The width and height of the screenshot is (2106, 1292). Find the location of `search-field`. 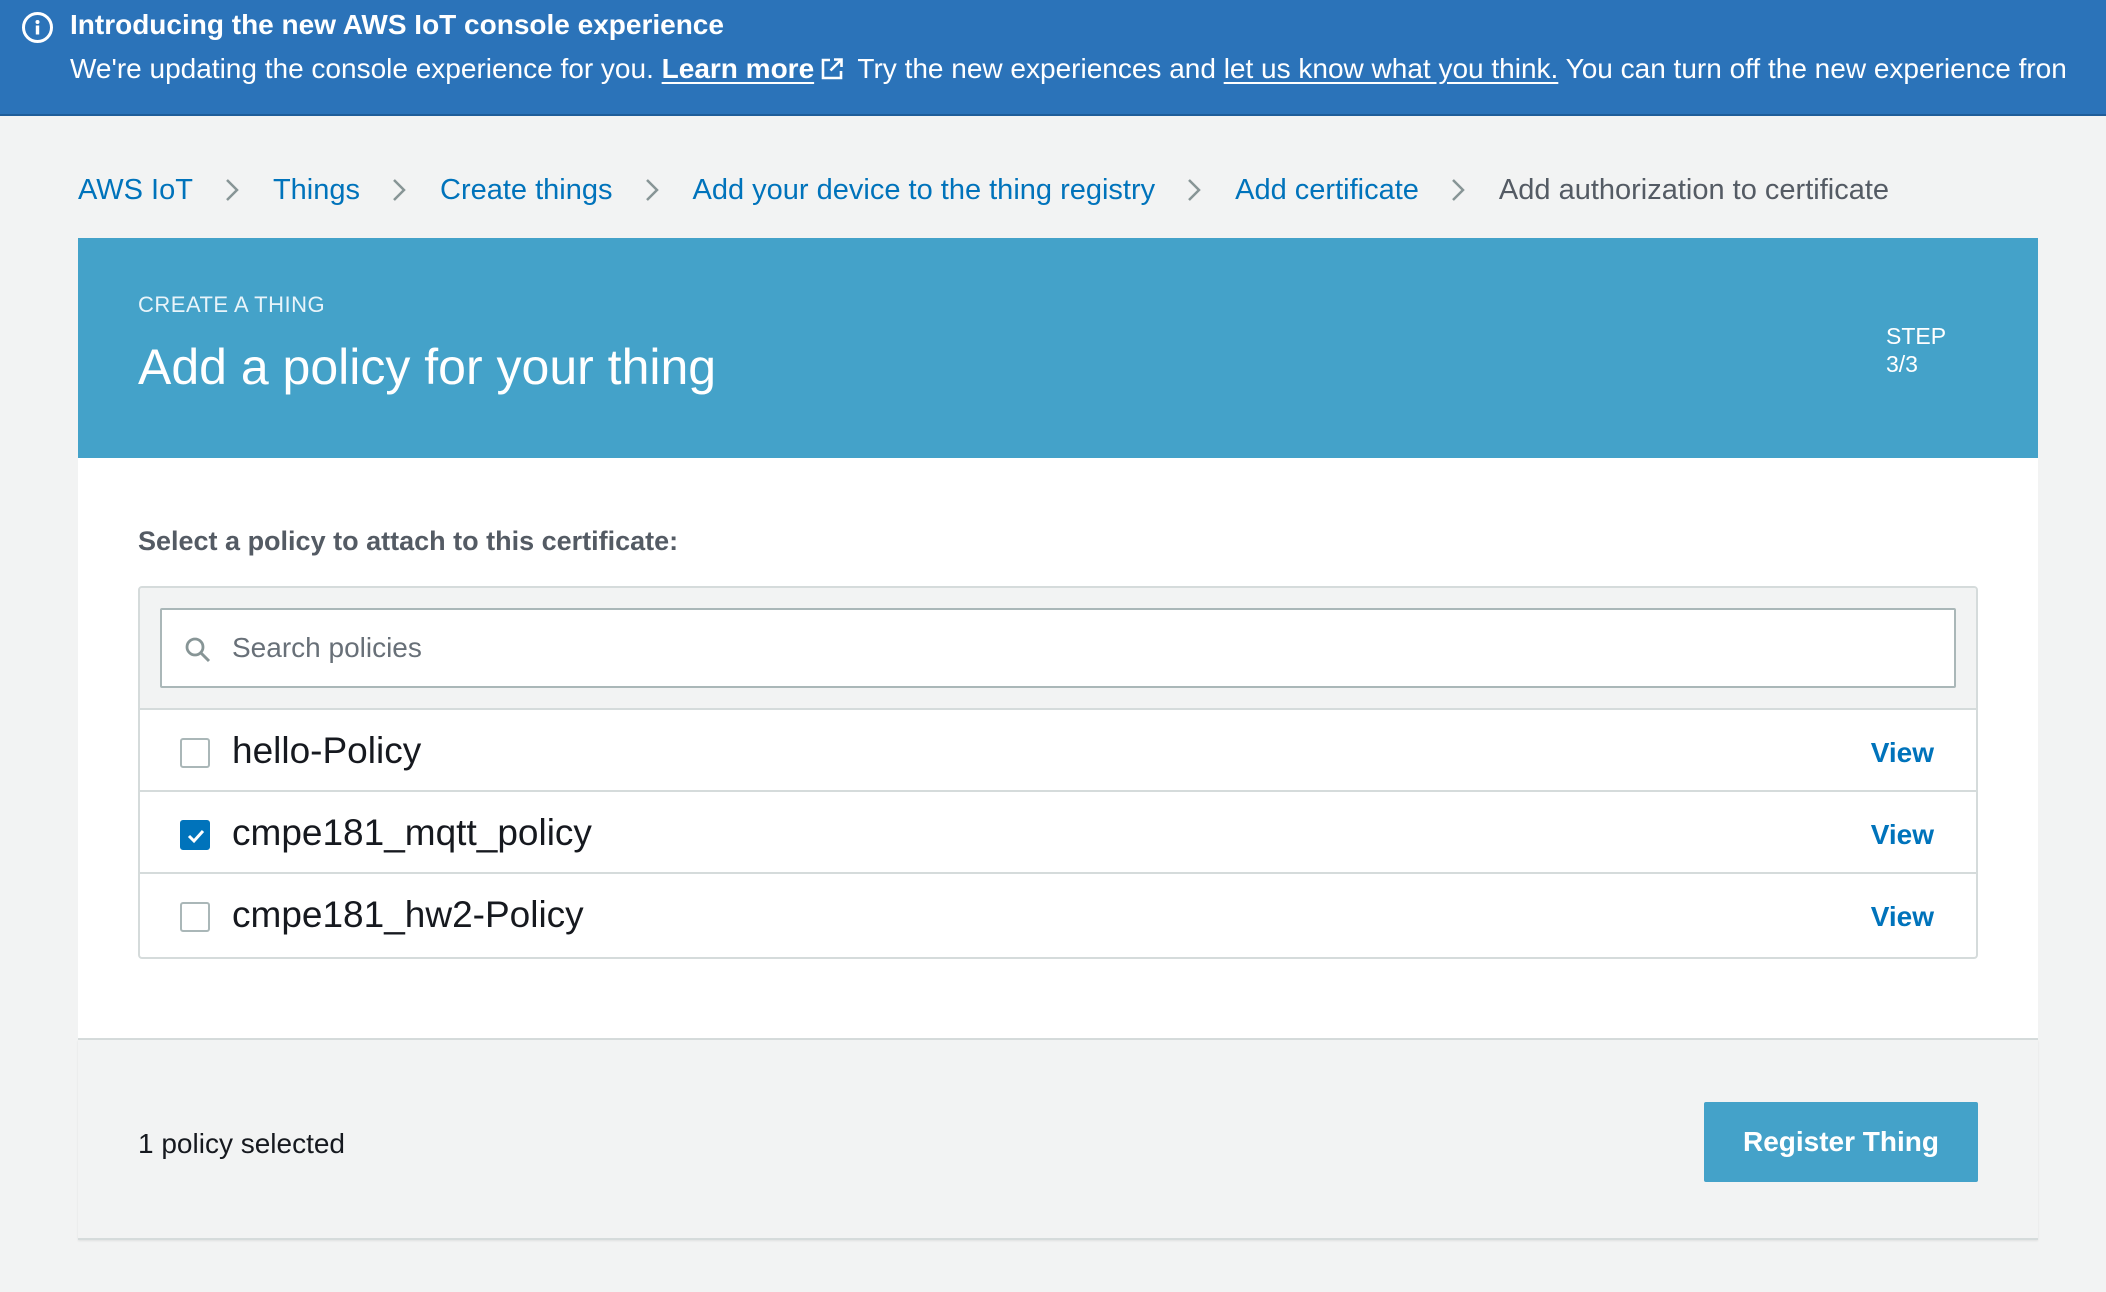

search-field is located at coordinates (1058, 648).